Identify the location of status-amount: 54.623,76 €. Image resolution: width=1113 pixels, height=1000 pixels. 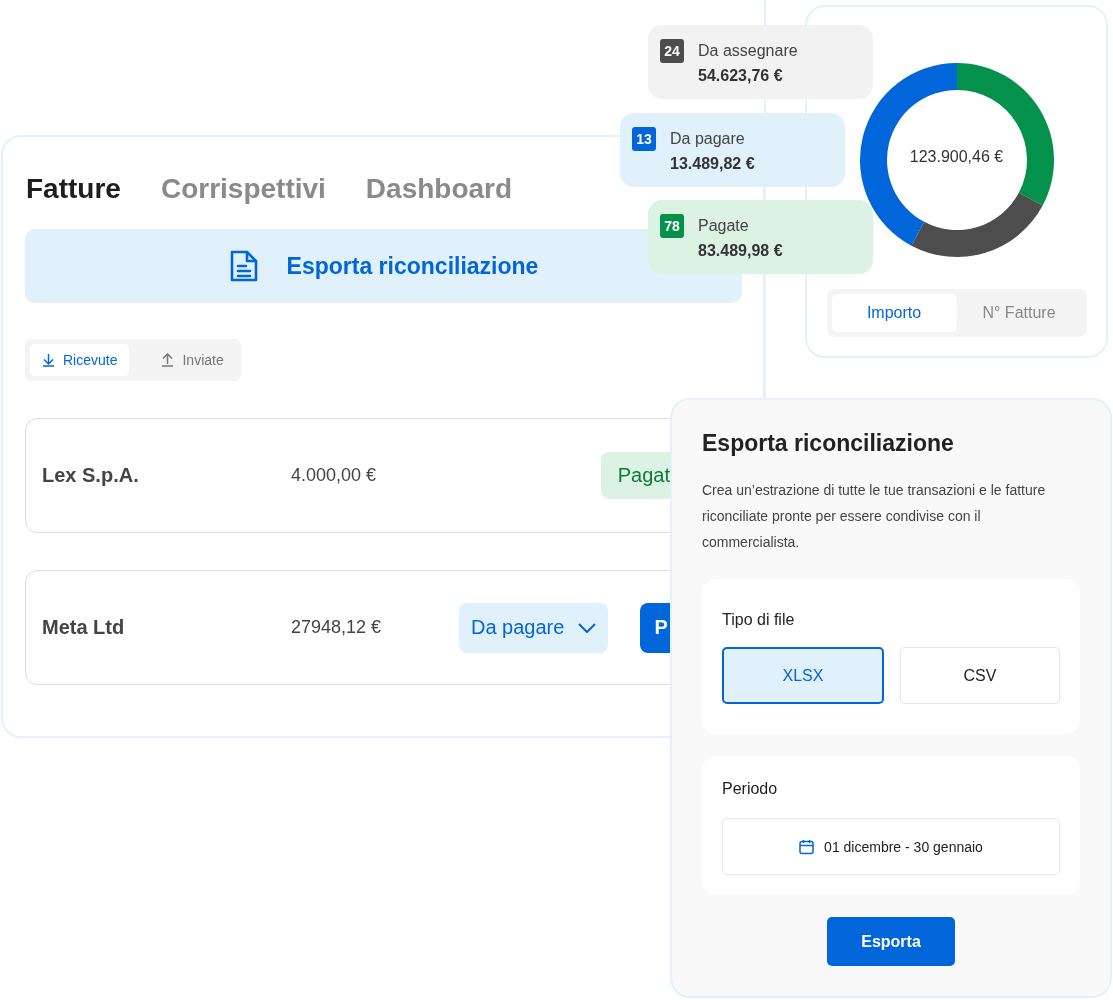
(741, 76).